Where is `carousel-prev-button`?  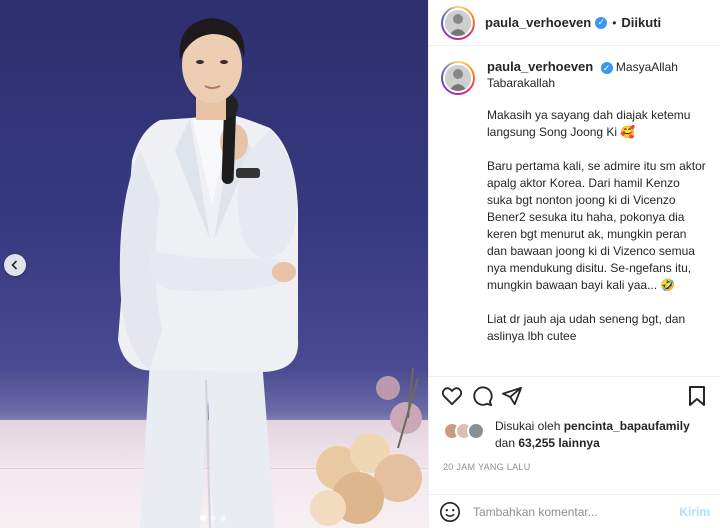
carousel-prev-button is located at coordinates (15, 265).